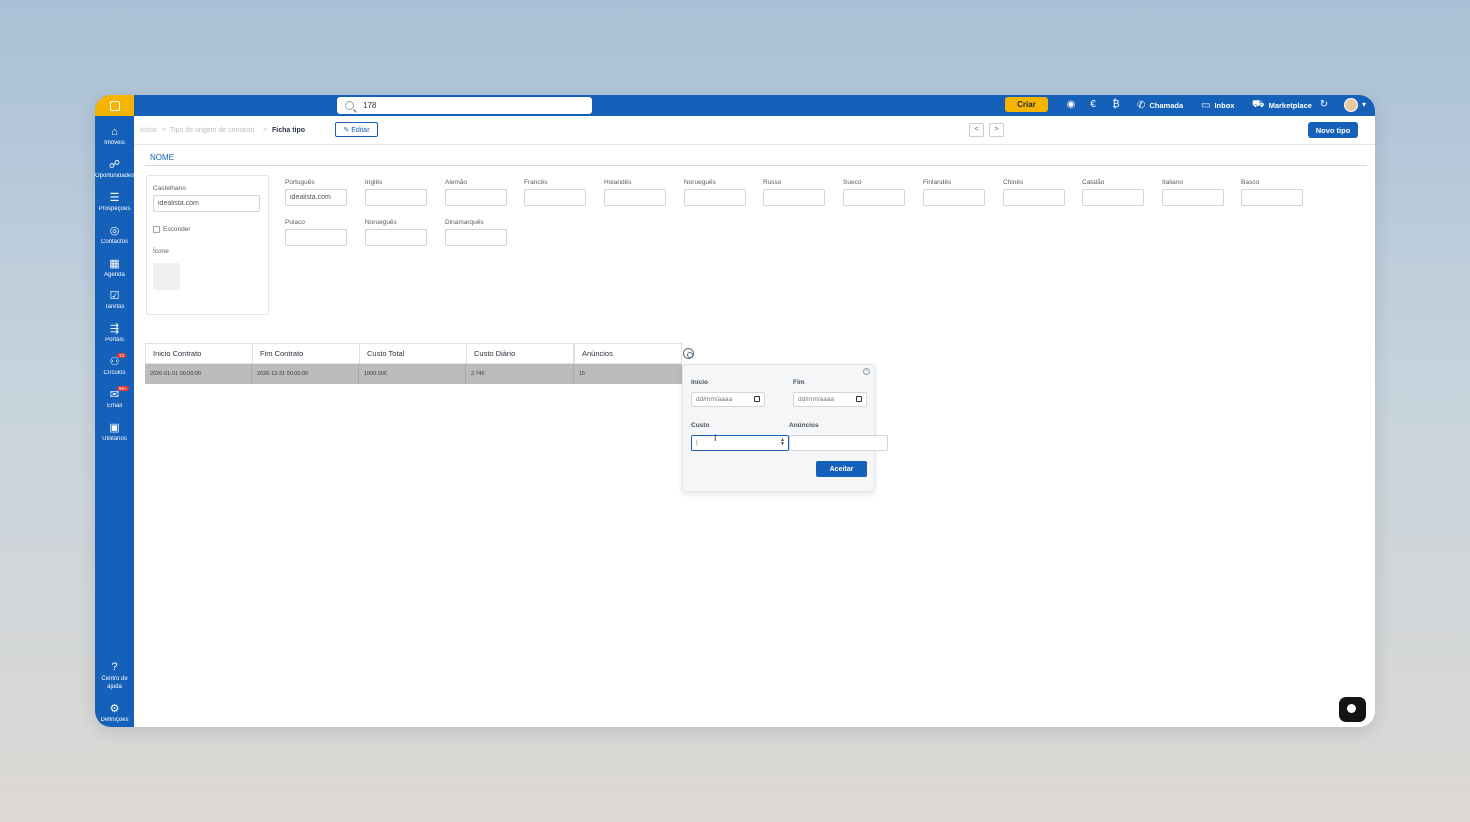 This screenshot has height=822, width=1470. Describe the element at coordinates (1113, 197) in the screenshot. I see `lang-field-catalao` at that location.